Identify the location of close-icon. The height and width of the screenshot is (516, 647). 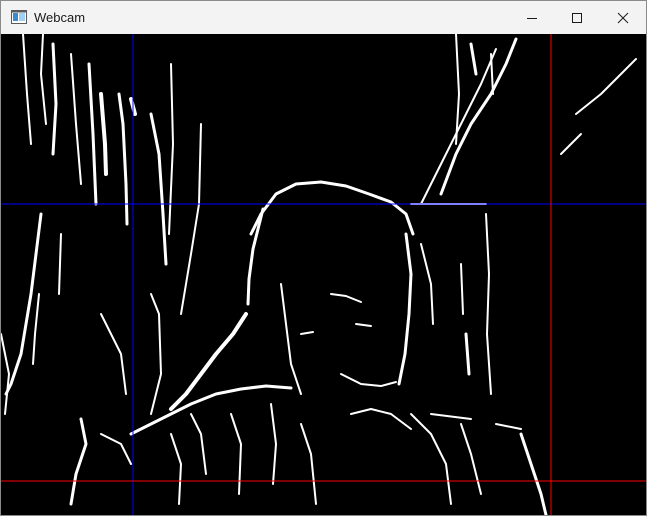
(623, 17).